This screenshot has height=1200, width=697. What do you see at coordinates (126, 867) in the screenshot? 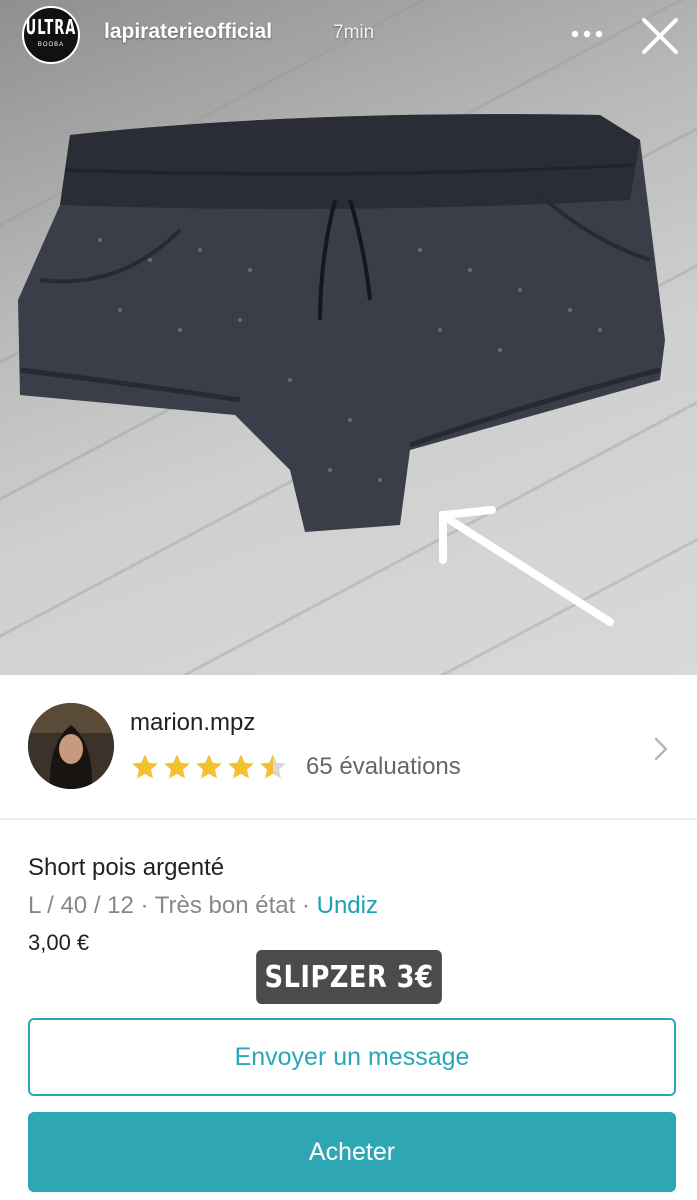
I see `item-title: Short pois argenté` at bounding box center [126, 867].